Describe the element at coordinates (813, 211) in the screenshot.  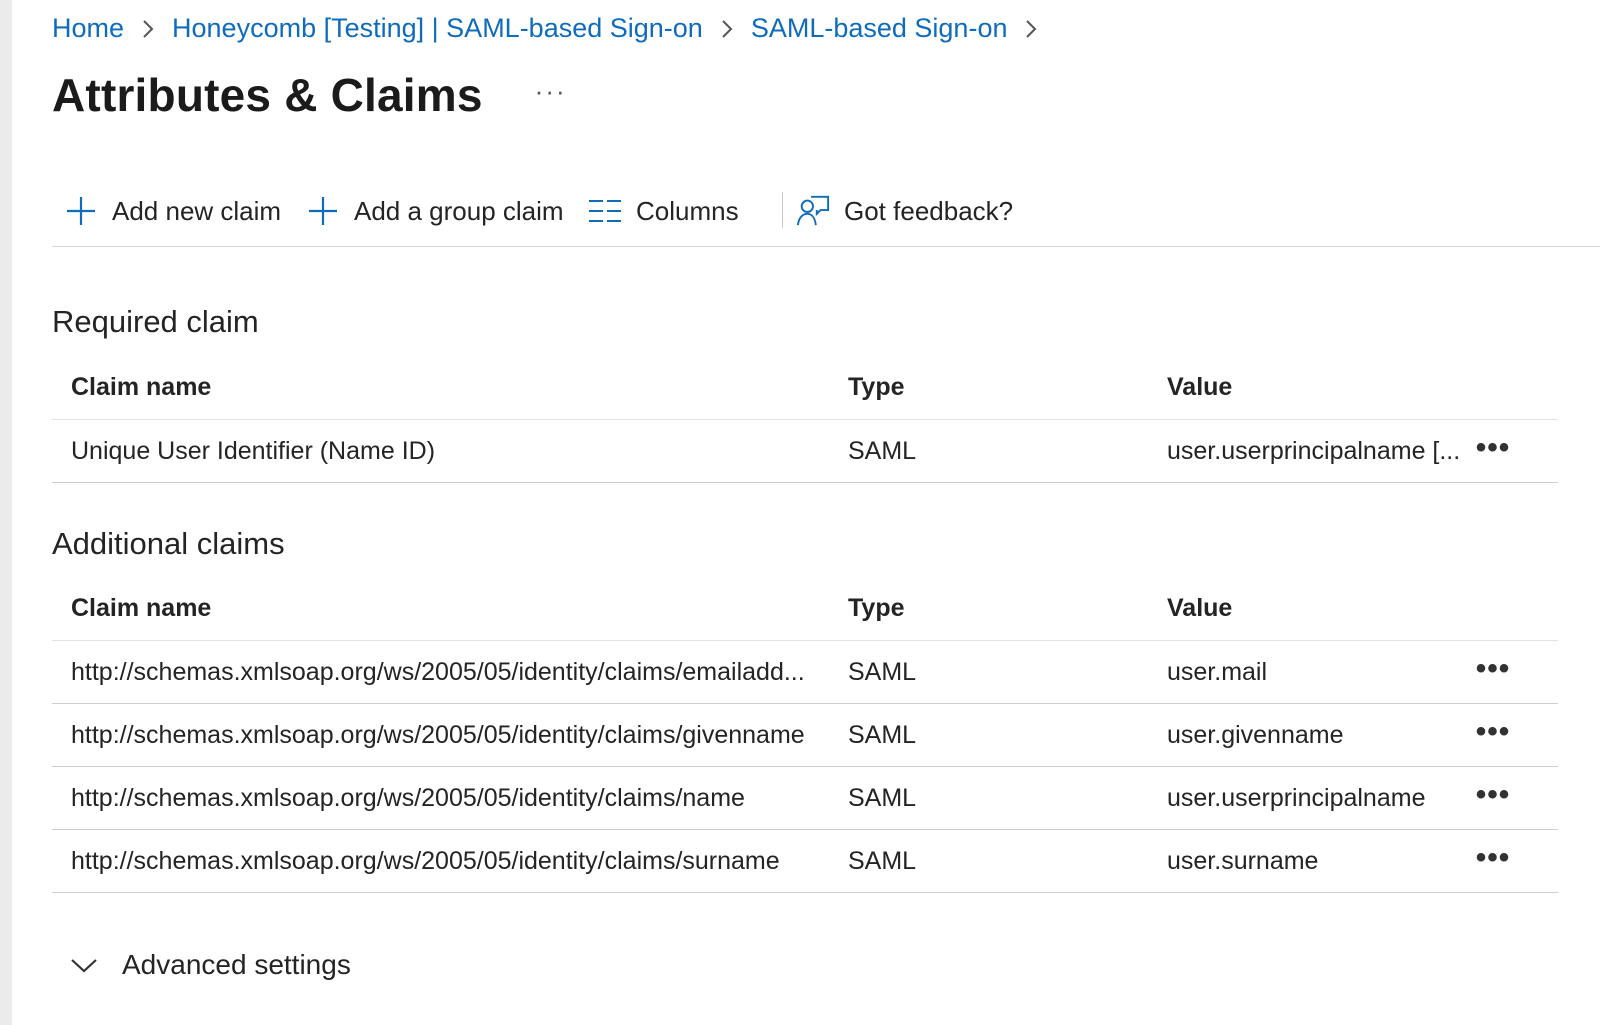
I see `feedback-icon` at that location.